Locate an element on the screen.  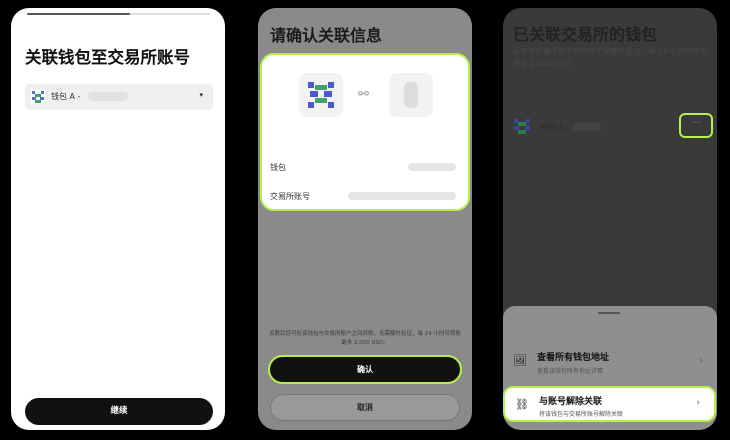
link-icon: ⚯ is located at coordinates (363, 94).